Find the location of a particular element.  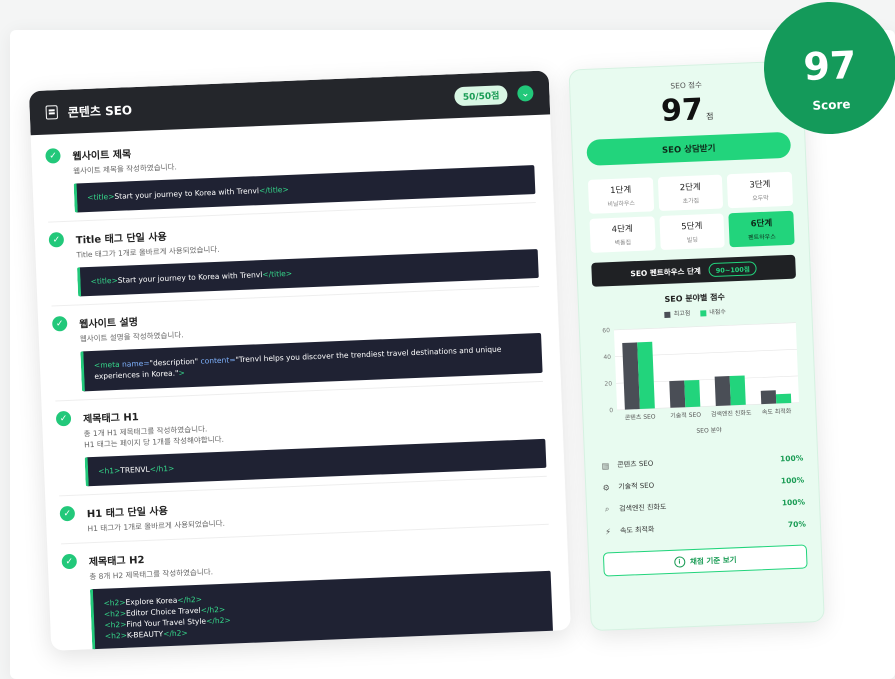

field-label: 기술적 SEO is located at coordinates (636, 486).